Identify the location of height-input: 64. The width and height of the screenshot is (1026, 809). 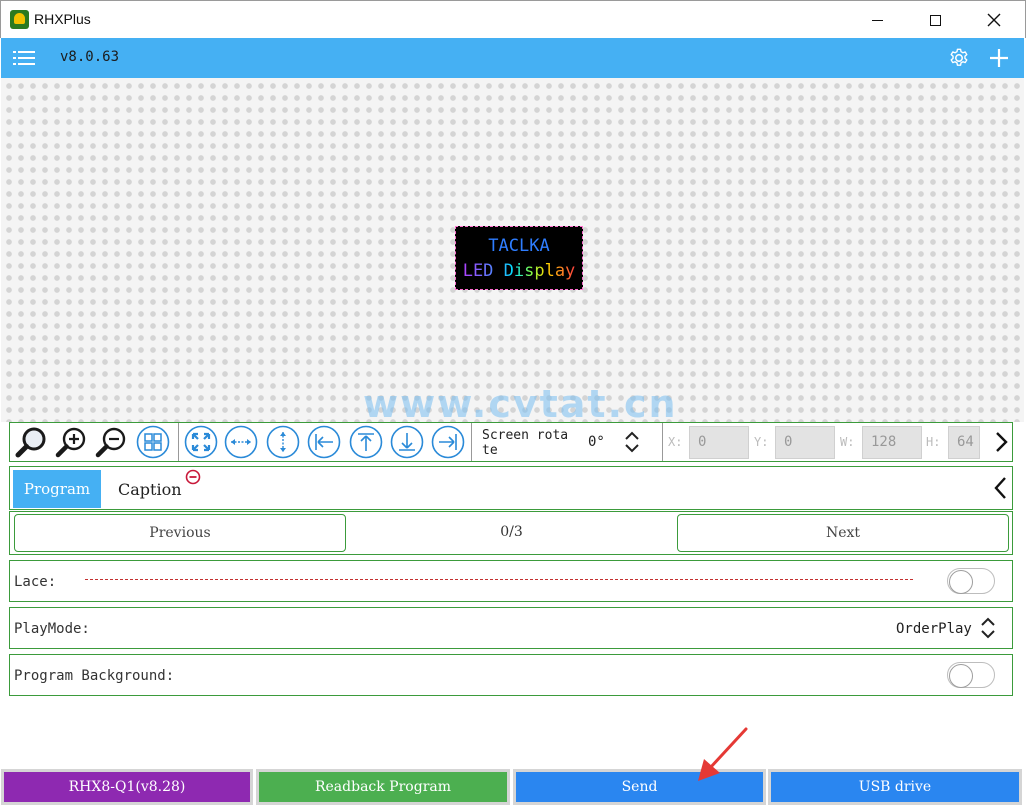
(964, 442).